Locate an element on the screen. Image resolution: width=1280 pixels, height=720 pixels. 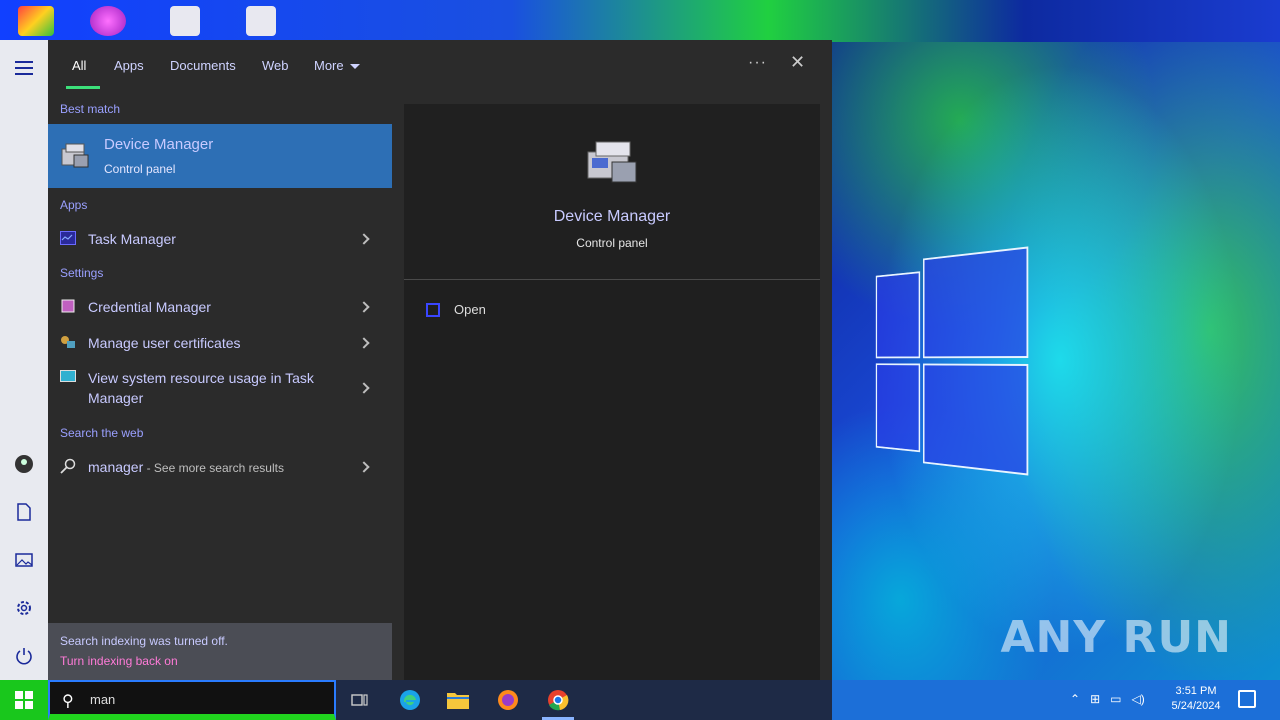
preview-header: Device Manager Control panel is located at coordinates (612, 192).